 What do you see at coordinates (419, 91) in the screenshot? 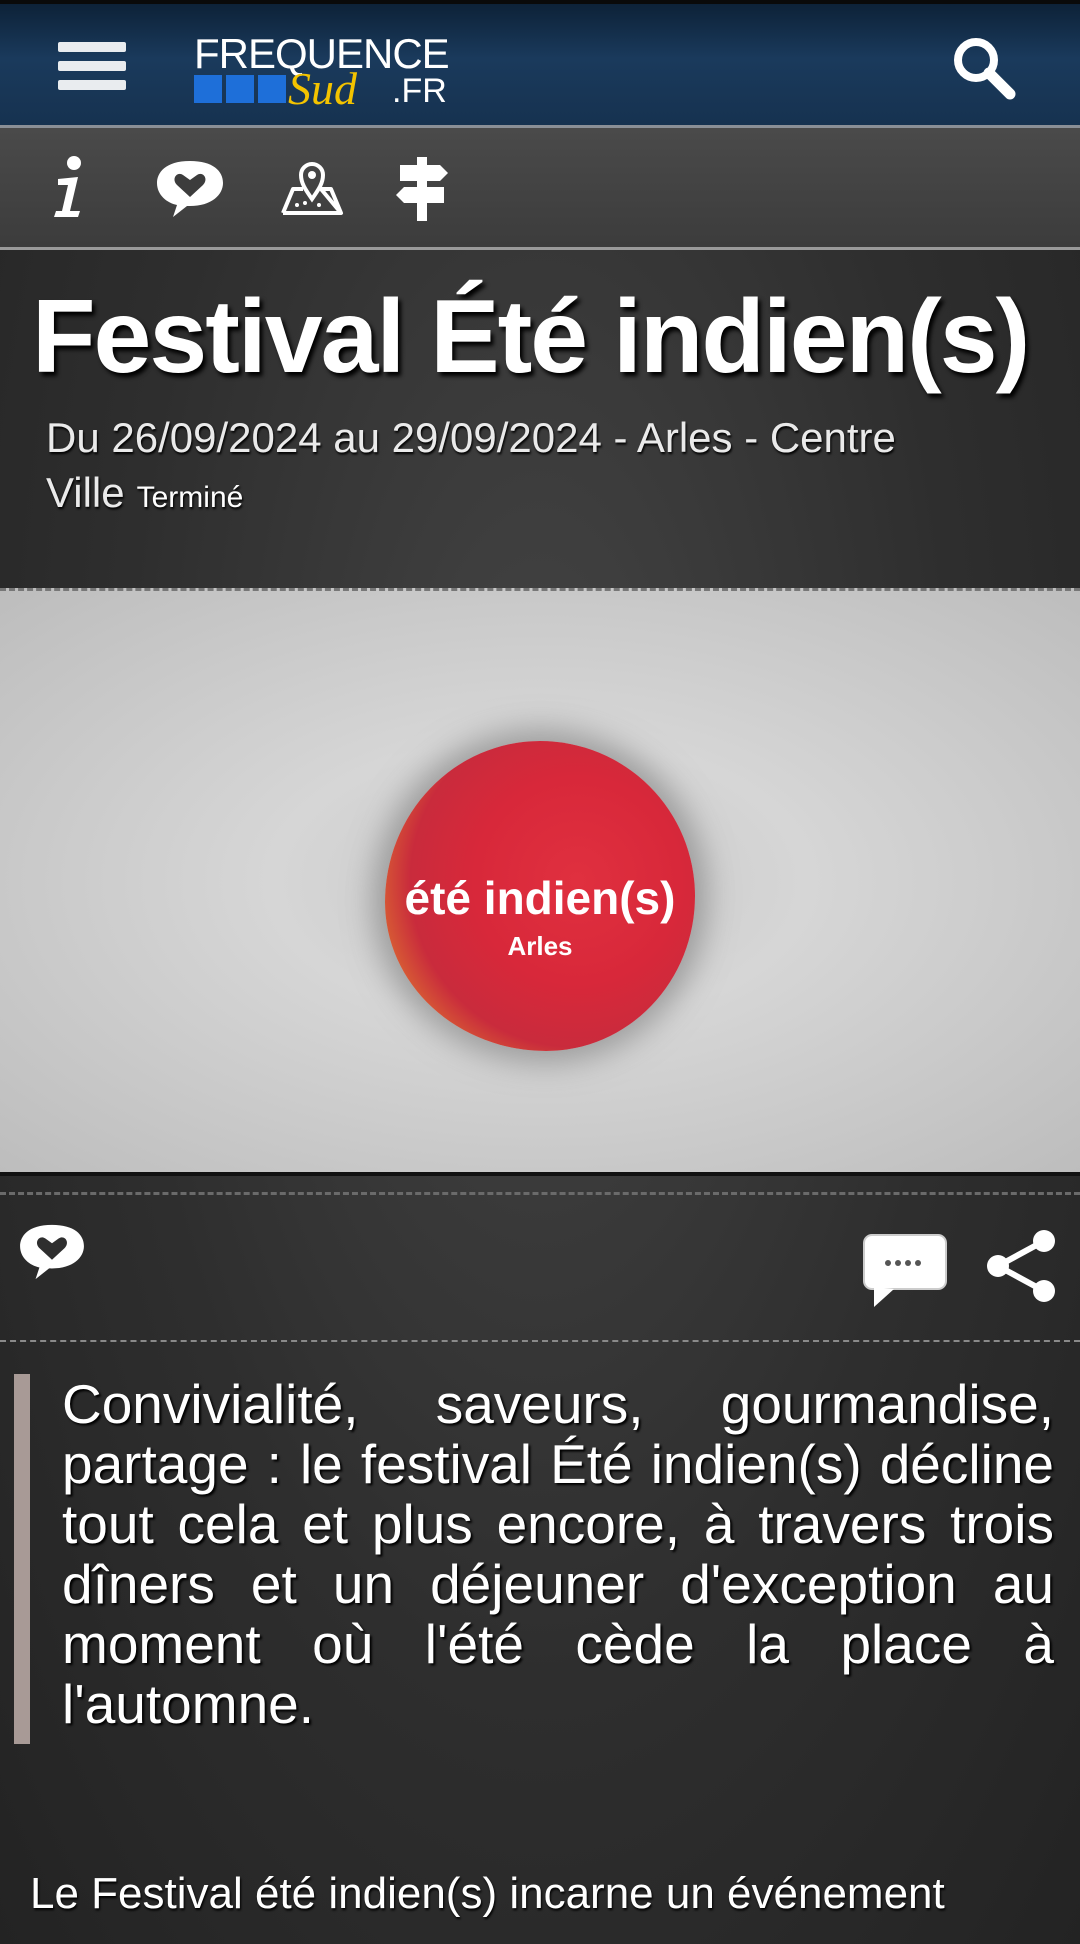
I see `logo-text-suffix: .FR` at bounding box center [419, 91].